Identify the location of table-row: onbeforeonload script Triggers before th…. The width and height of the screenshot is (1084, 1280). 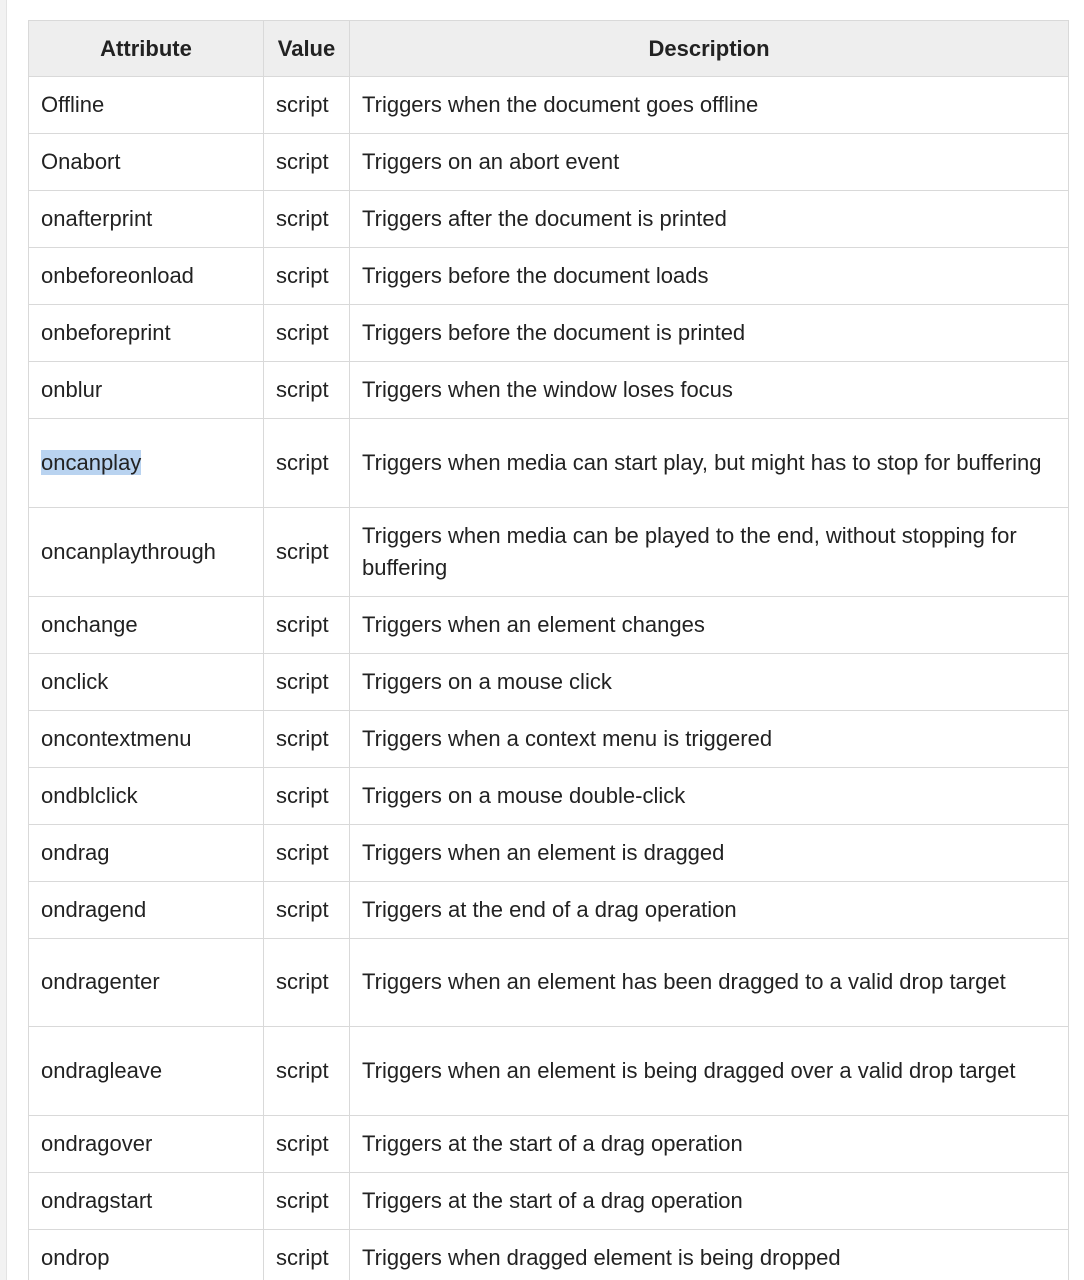
(548, 276).